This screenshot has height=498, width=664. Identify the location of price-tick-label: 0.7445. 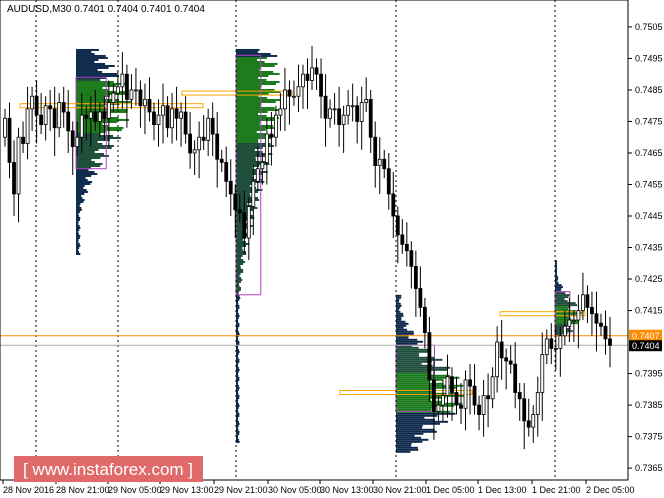
(649, 216).